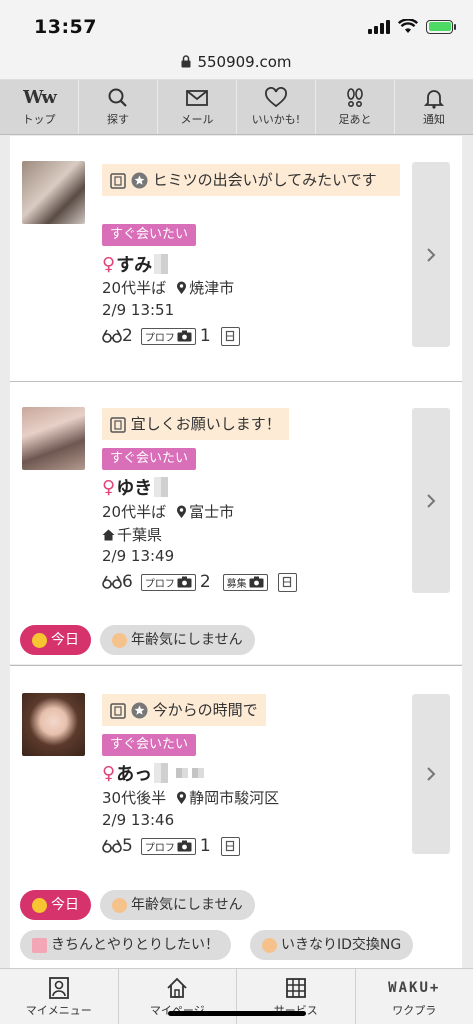 This screenshot has width=473, height=1024. What do you see at coordinates (408, 26) in the screenshot?
I see `wifi-icon` at bounding box center [408, 26].